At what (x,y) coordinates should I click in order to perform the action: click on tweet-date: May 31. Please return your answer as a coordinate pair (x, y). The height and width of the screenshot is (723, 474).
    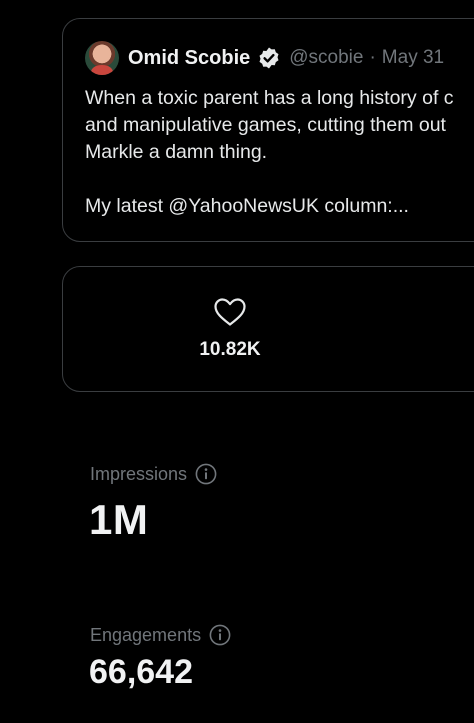
    Looking at the image, I should click on (413, 58).